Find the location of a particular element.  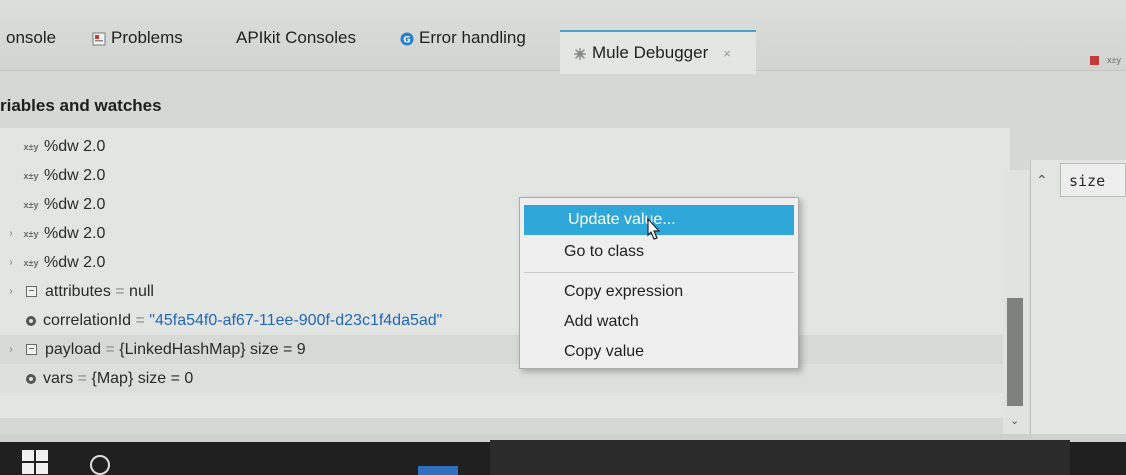

close-icon: × is located at coordinates (727, 53).